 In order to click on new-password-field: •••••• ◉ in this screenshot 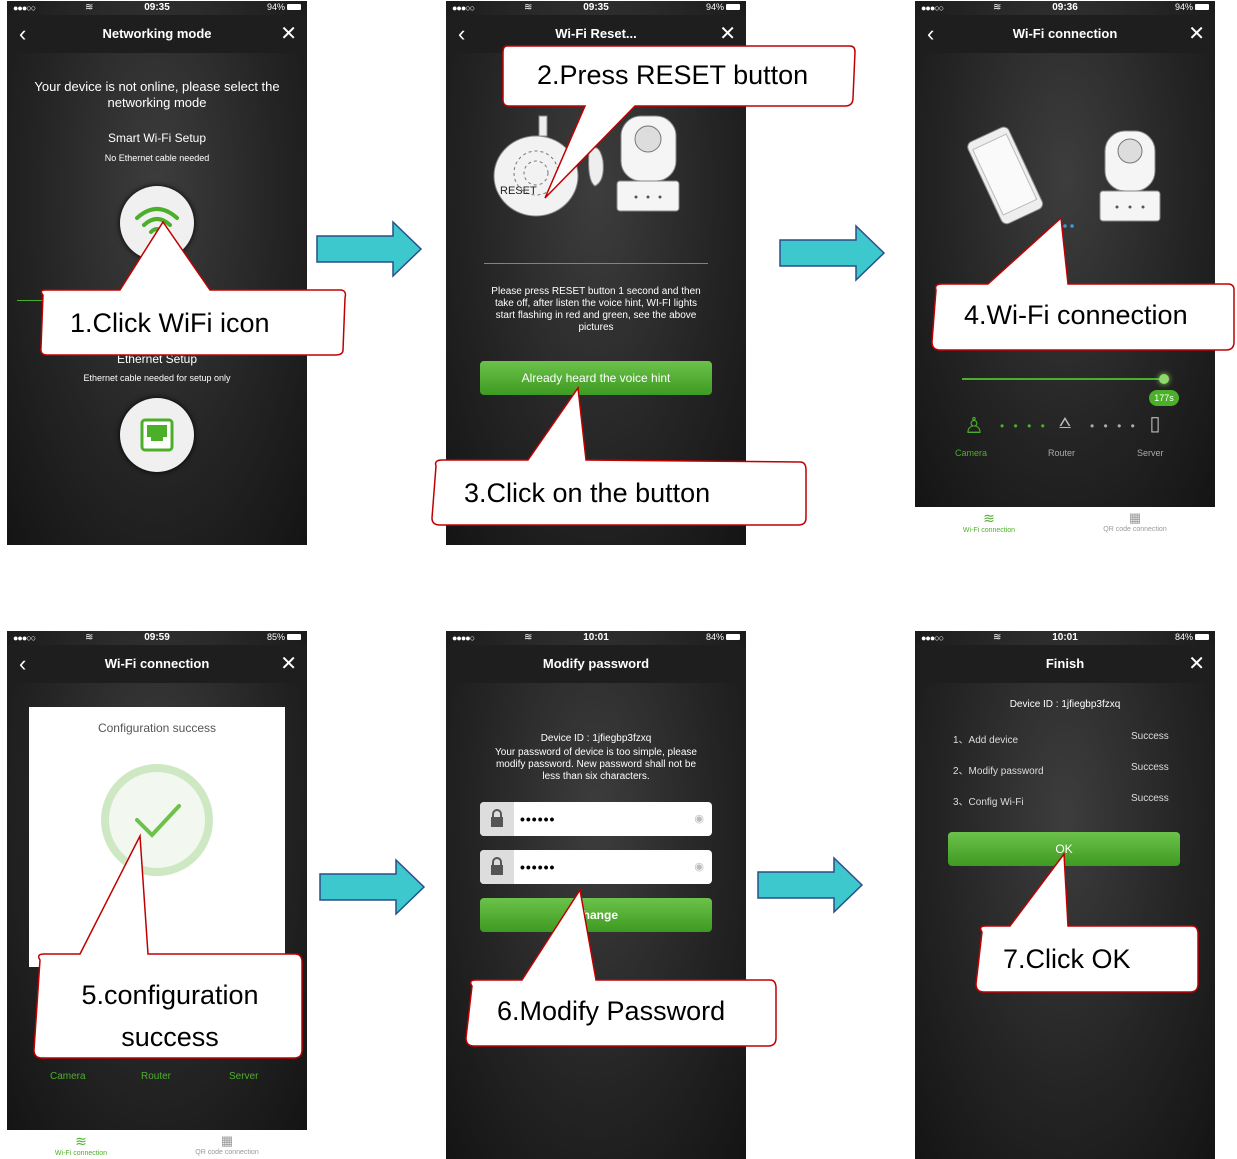, I will do `click(596, 819)`.